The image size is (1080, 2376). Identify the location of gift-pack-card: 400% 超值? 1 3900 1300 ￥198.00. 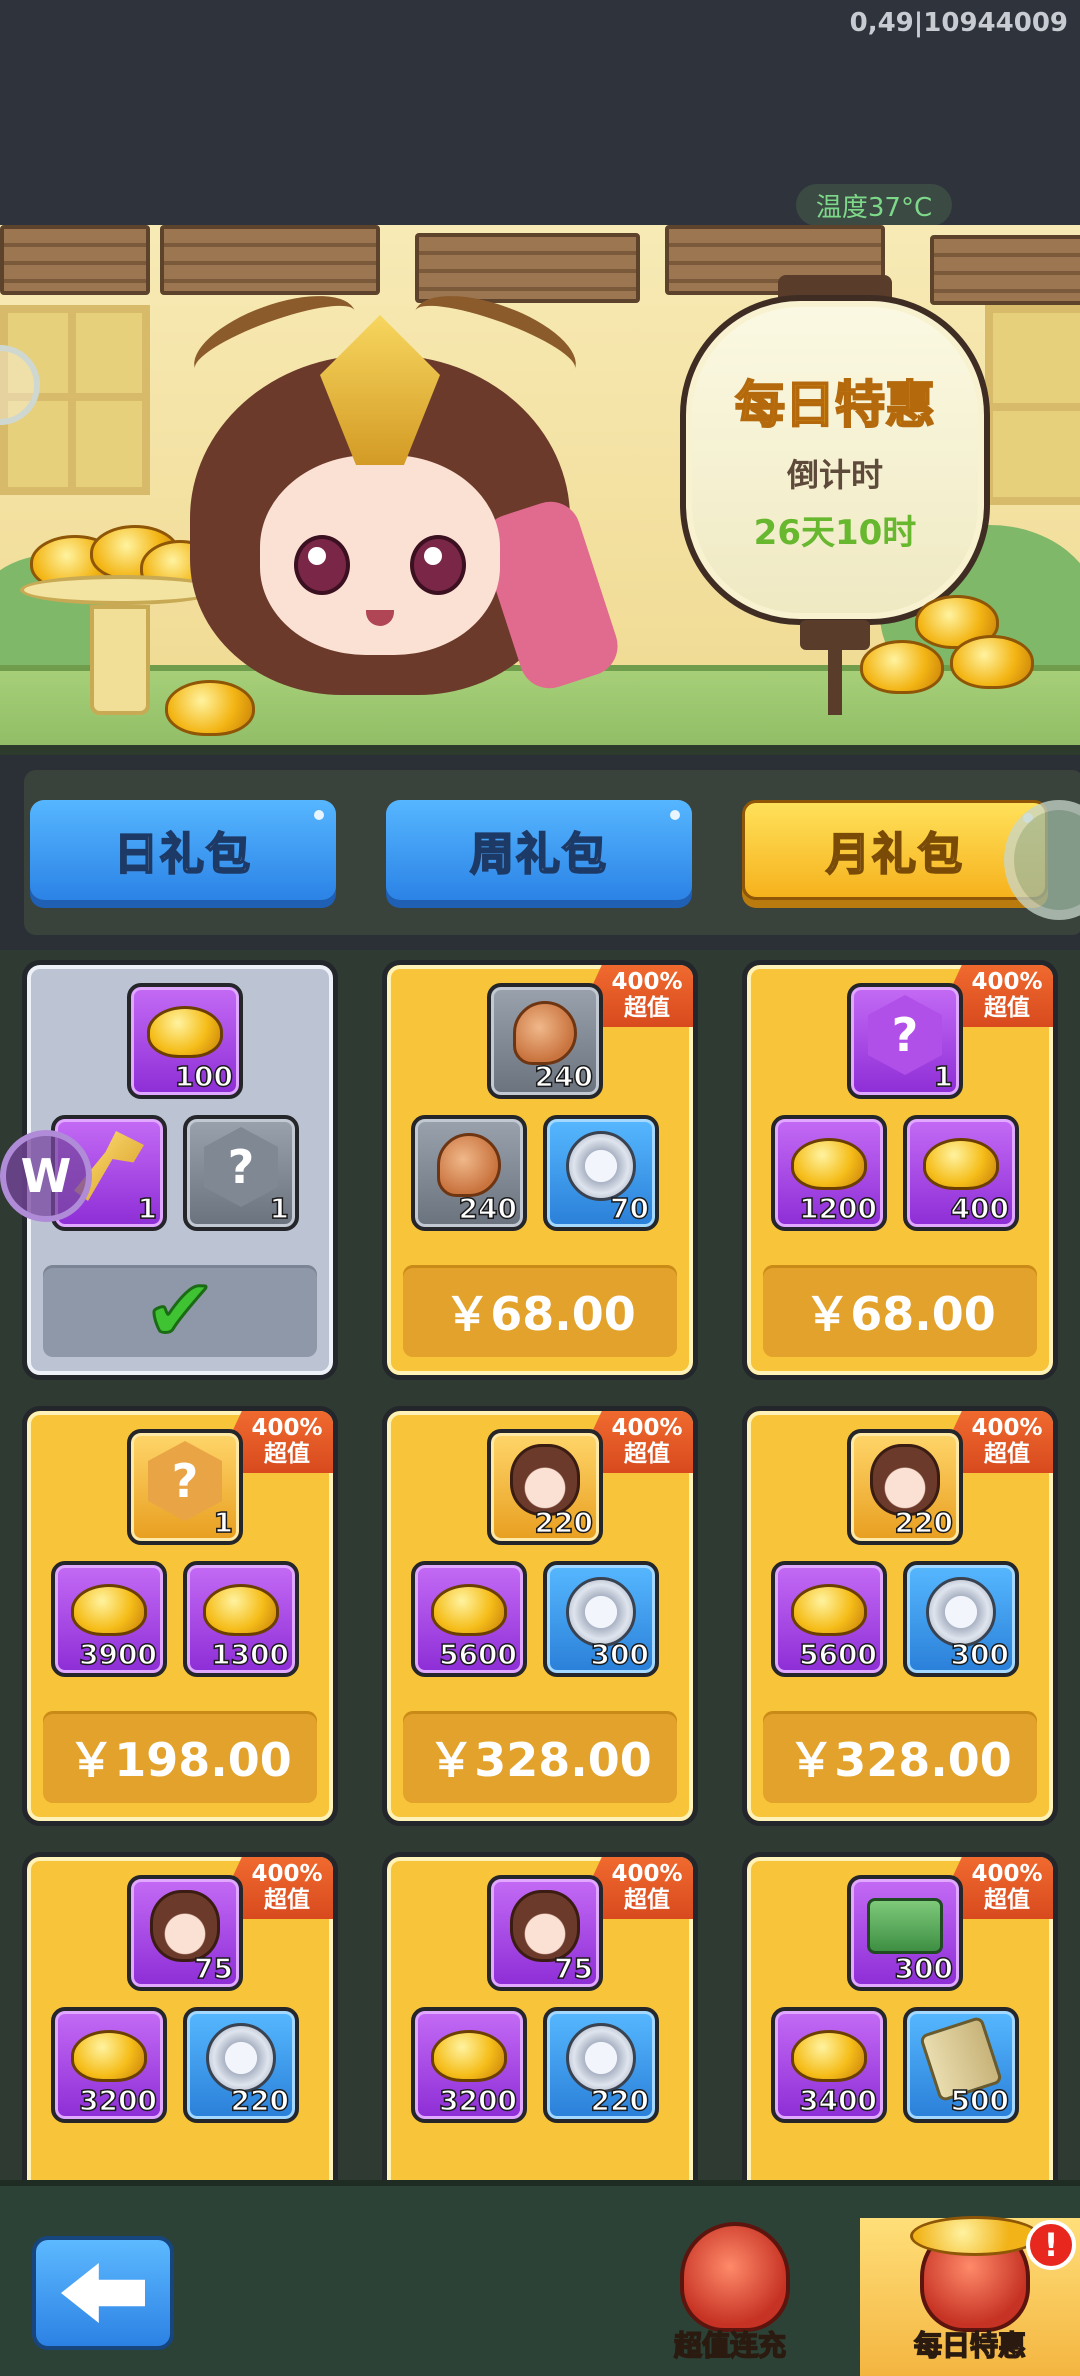
(180, 1616).